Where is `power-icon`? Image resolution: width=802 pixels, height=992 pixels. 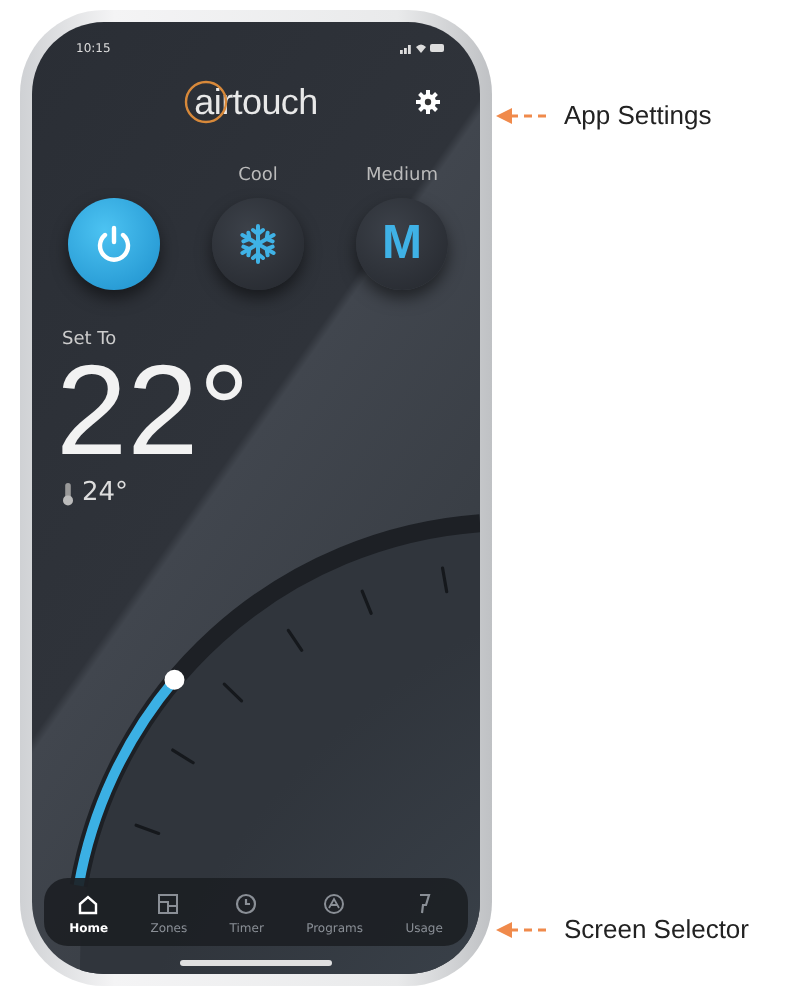 power-icon is located at coordinates (114, 244).